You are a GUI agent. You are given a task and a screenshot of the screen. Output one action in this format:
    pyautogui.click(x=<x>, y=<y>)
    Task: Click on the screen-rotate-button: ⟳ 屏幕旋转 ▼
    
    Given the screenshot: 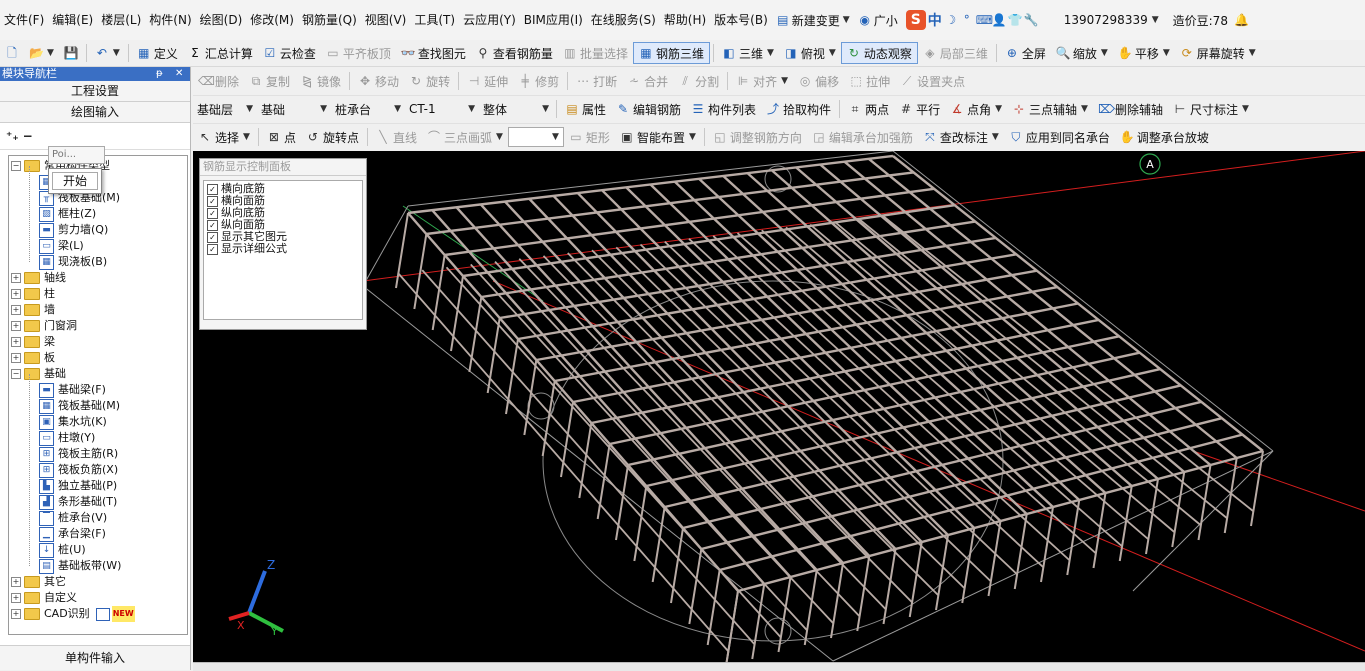 What is the action you would take?
    pyautogui.click(x=1218, y=53)
    